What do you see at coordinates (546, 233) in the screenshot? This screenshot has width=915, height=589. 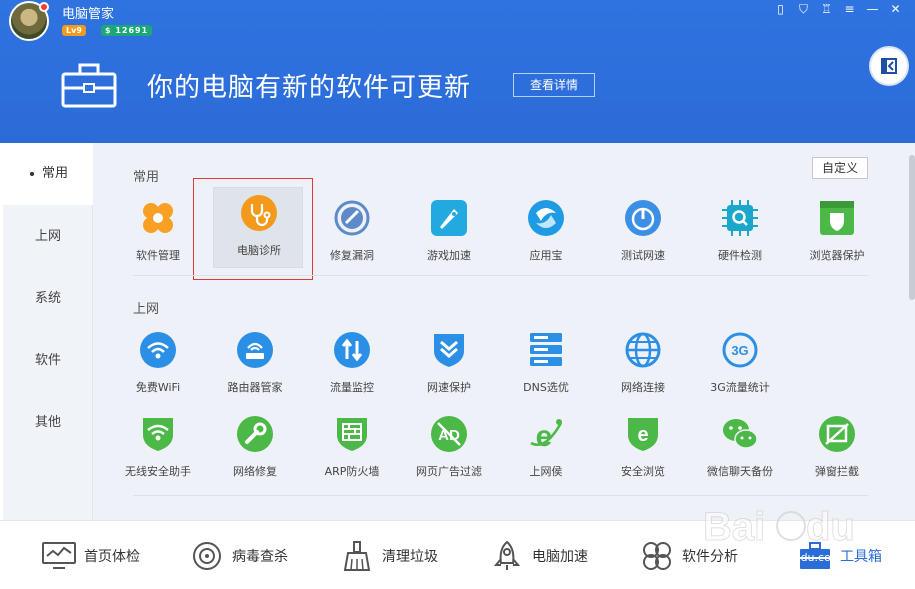 I see `tool-app-store: 应用宝` at bounding box center [546, 233].